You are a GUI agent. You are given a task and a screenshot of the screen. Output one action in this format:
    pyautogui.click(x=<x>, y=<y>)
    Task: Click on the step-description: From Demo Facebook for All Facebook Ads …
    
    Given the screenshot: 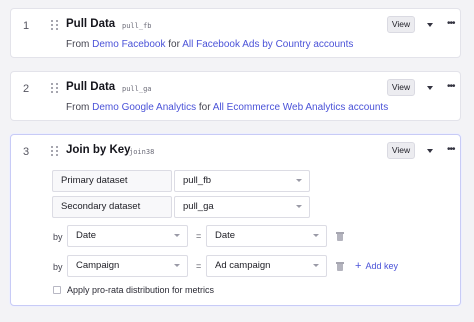 What is the action you would take?
    pyautogui.click(x=209, y=44)
    